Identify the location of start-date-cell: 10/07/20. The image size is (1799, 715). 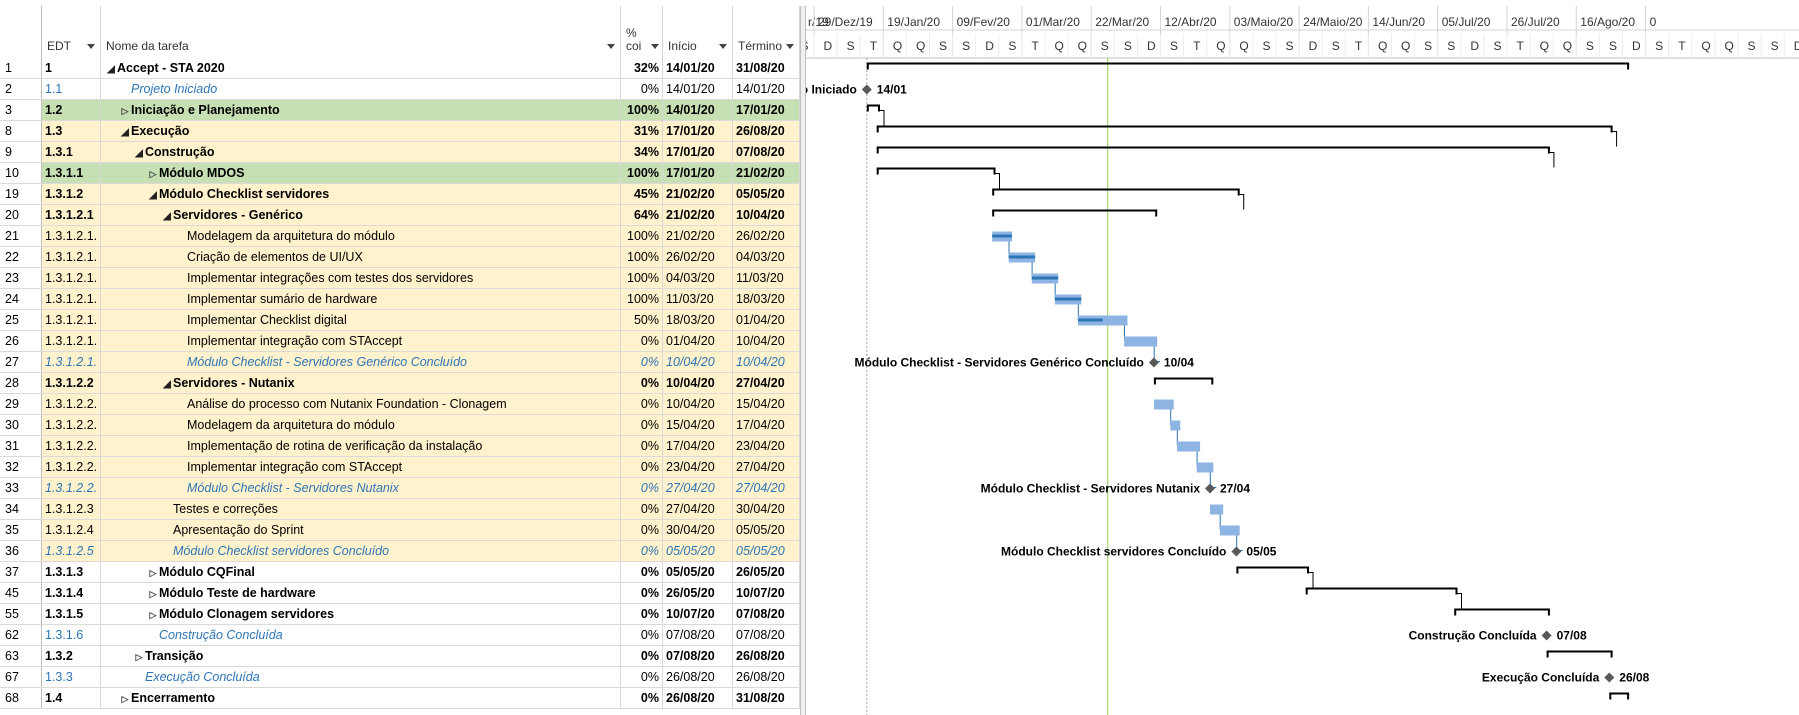
(698, 614).